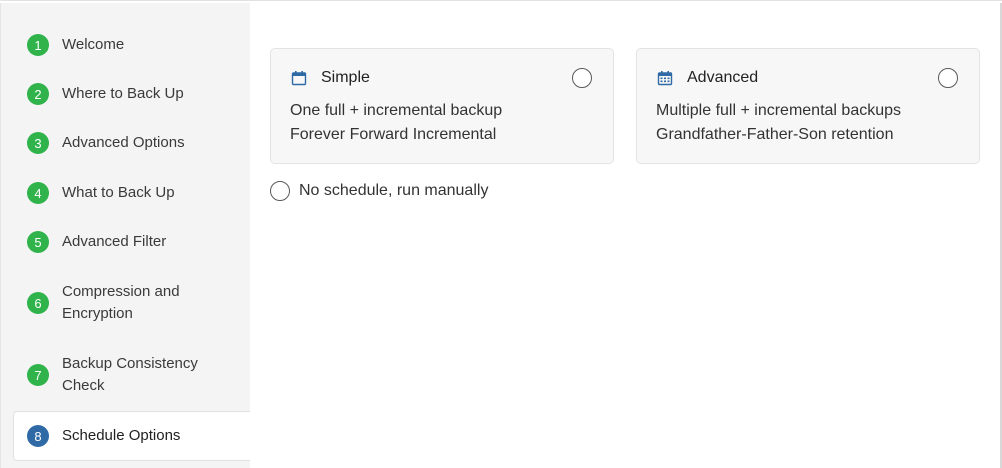  What do you see at coordinates (93, 44) in the screenshot?
I see `step-label: Welcome` at bounding box center [93, 44].